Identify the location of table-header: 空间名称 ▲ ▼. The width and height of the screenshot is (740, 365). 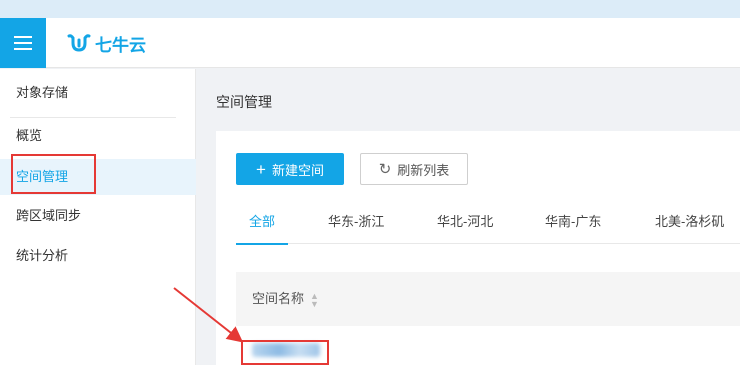
(488, 299).